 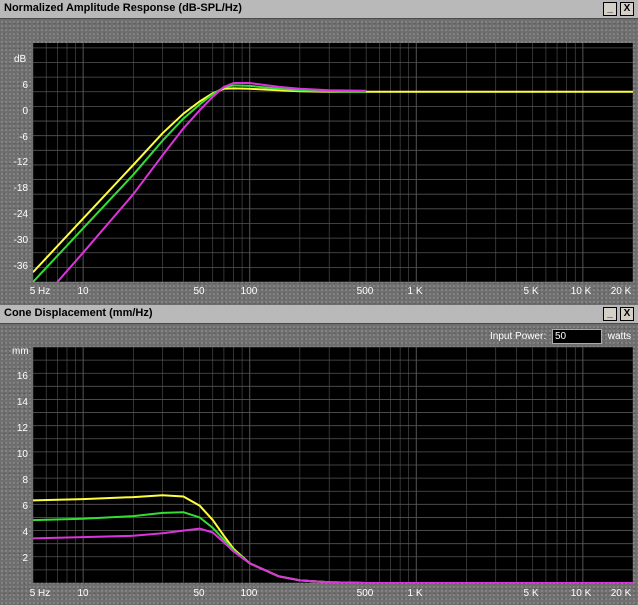 What do you see at coordinates (22, 454) in the screenshot?
I see `y-tick: 10` at bounding box center [22, 454].